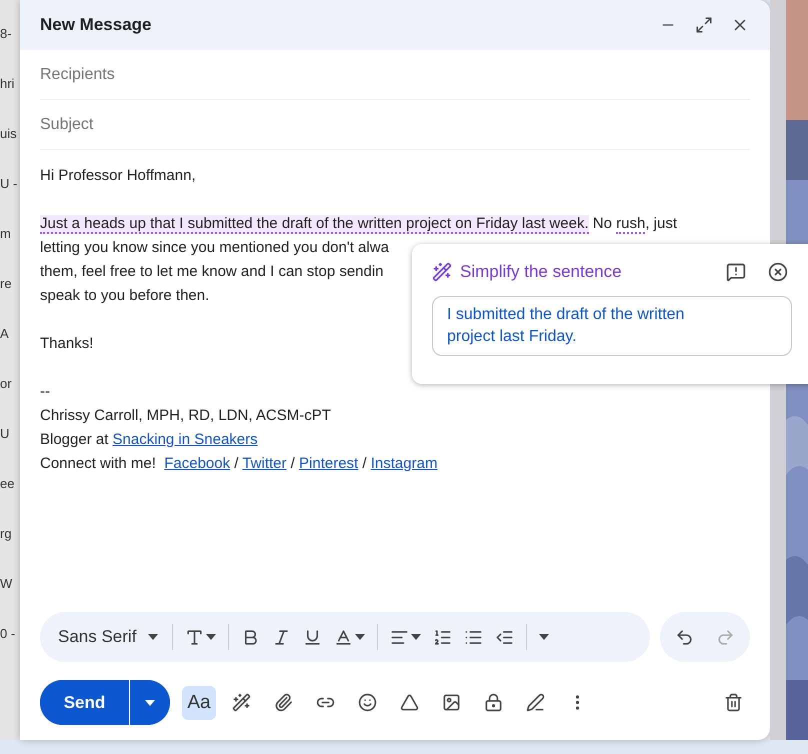  What do you see at coordinates (442, 637) in the screenshot?
I see `numbered-list-icon` at bounding box center [442, 637].